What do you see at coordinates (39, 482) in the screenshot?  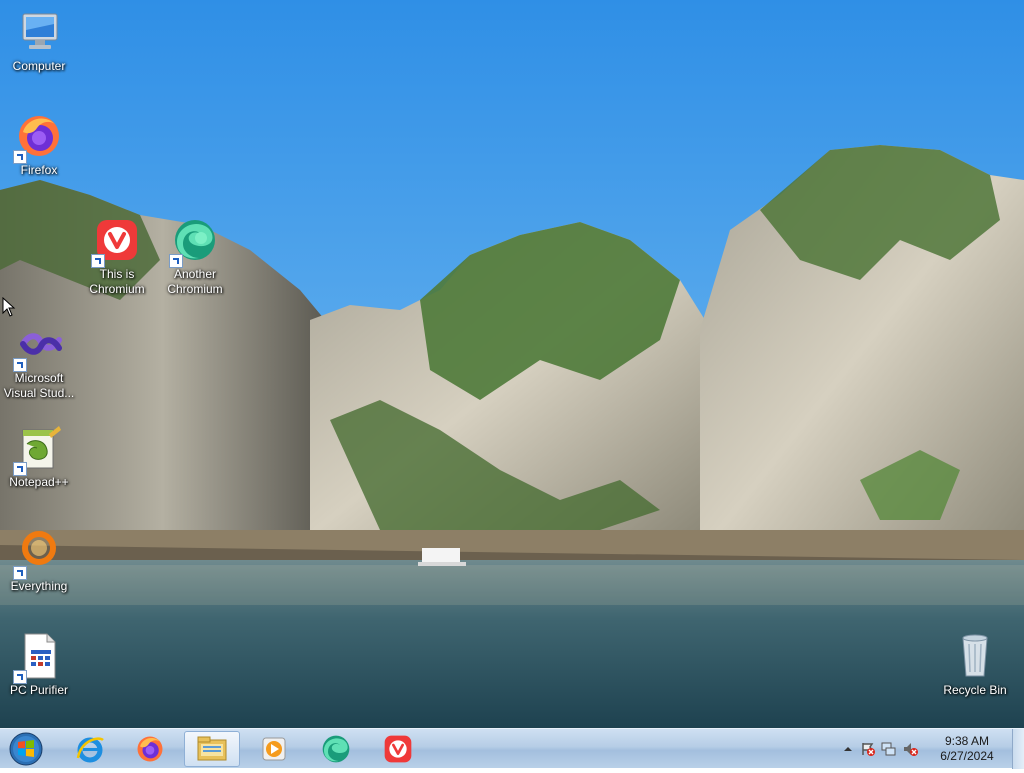 I see `desktop-icon-label: Notepad++` at bounding box center [39, 482].